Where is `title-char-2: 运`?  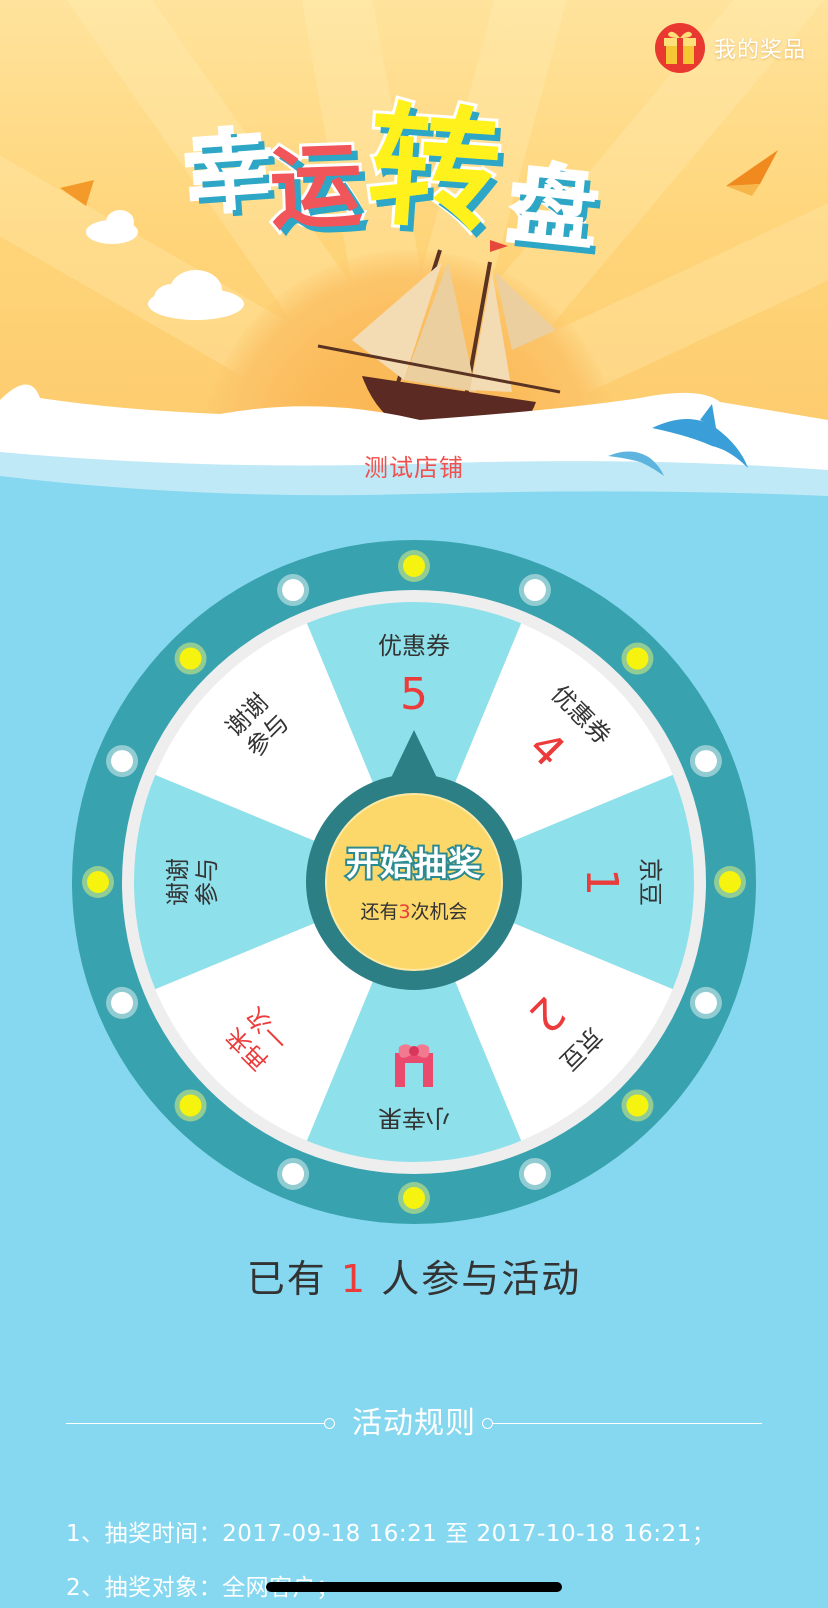
title-char-2: 运 is located at coordinates (316, 187).